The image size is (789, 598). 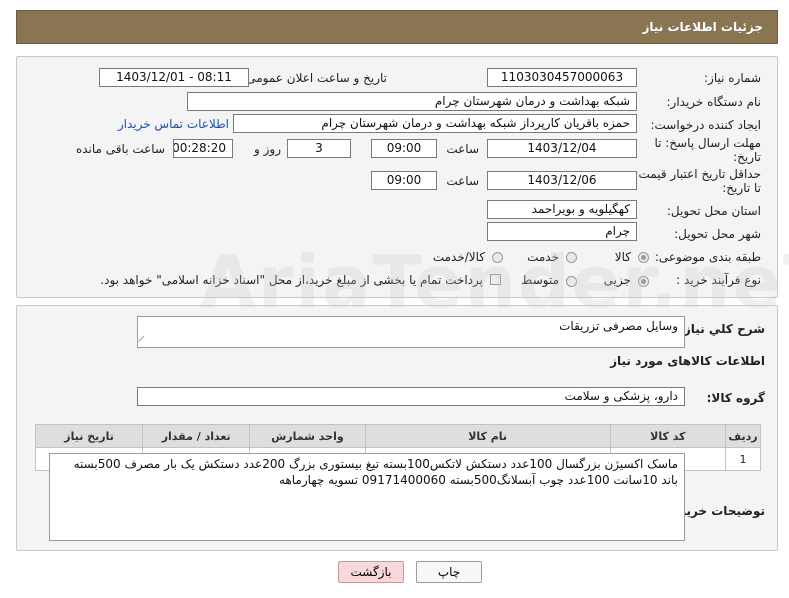 I want to click on col-unit: واحد شمارش, so click(x=307, y=436).